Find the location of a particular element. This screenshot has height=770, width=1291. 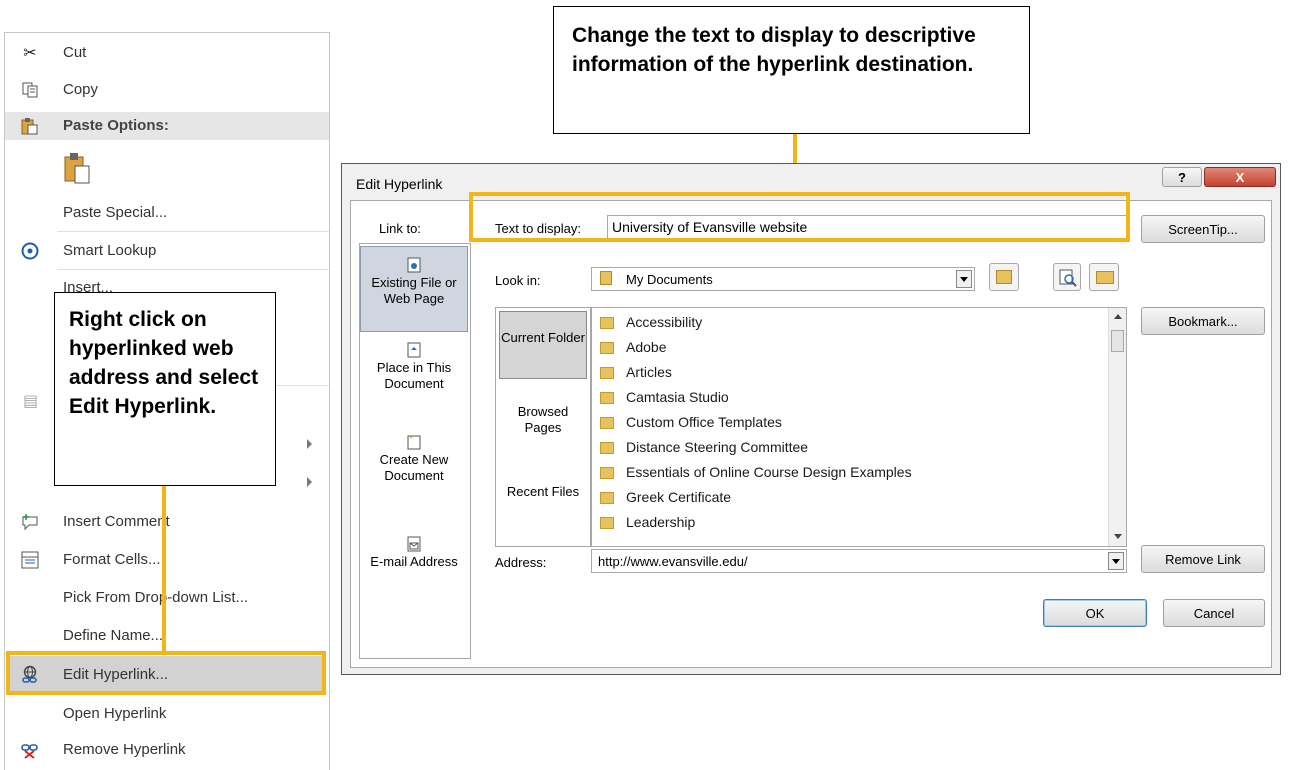

comment-icon is located at coordinates (30, 522).